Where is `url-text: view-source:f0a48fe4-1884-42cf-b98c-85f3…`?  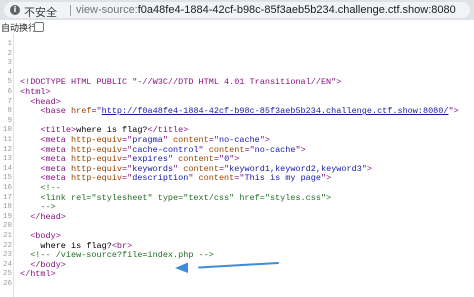 url-text: view-source:f0a48fe4-1884-42cf-b98c-85f3… is located at coordinates (266, 10).